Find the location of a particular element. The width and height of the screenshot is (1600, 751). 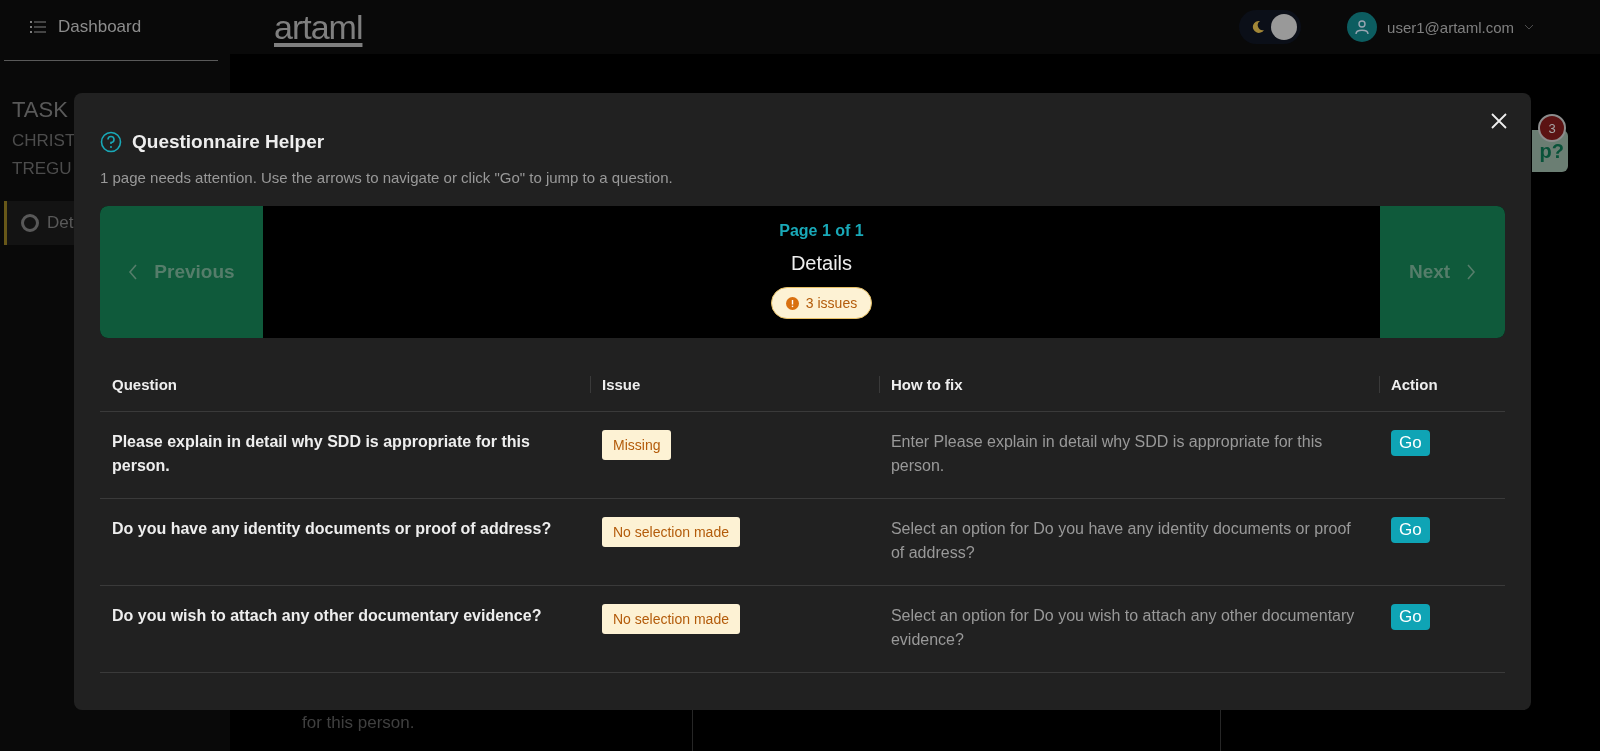

task-title: TASK is located at coordinates (40, 110).